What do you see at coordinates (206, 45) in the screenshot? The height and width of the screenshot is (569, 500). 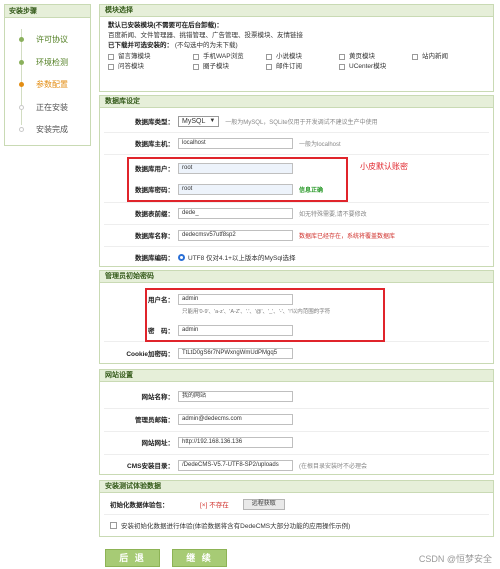 I see `optional-modules-note: (不勾选中的为未下载)` at bounding box center [206, 45].